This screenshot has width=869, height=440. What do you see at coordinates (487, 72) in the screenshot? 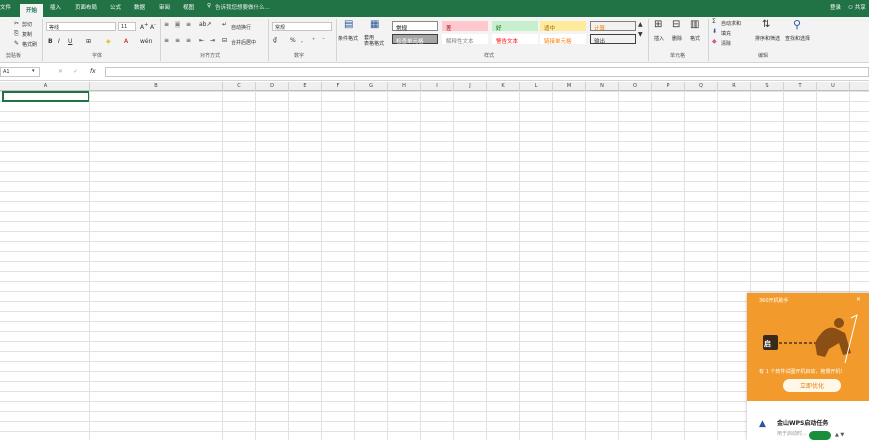
I see `formula-input` at bounding box center [487, 72].